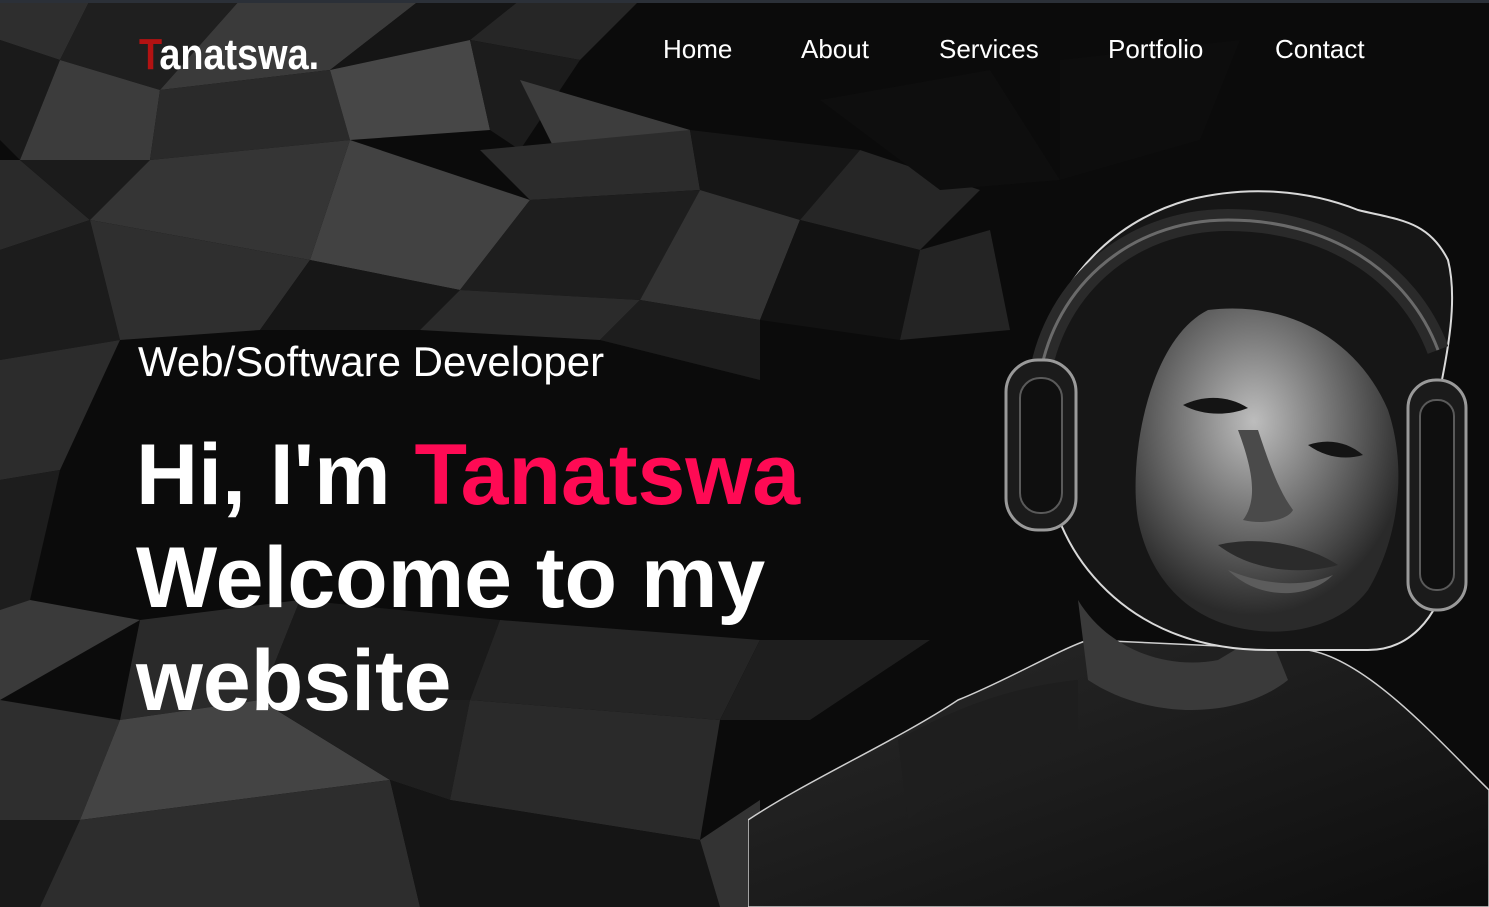 Image resolution: width=1489 pixels, height=907 pixels. Describe the element at coordinates (744, 1) in the screenshot. I see `top-border` at that location.